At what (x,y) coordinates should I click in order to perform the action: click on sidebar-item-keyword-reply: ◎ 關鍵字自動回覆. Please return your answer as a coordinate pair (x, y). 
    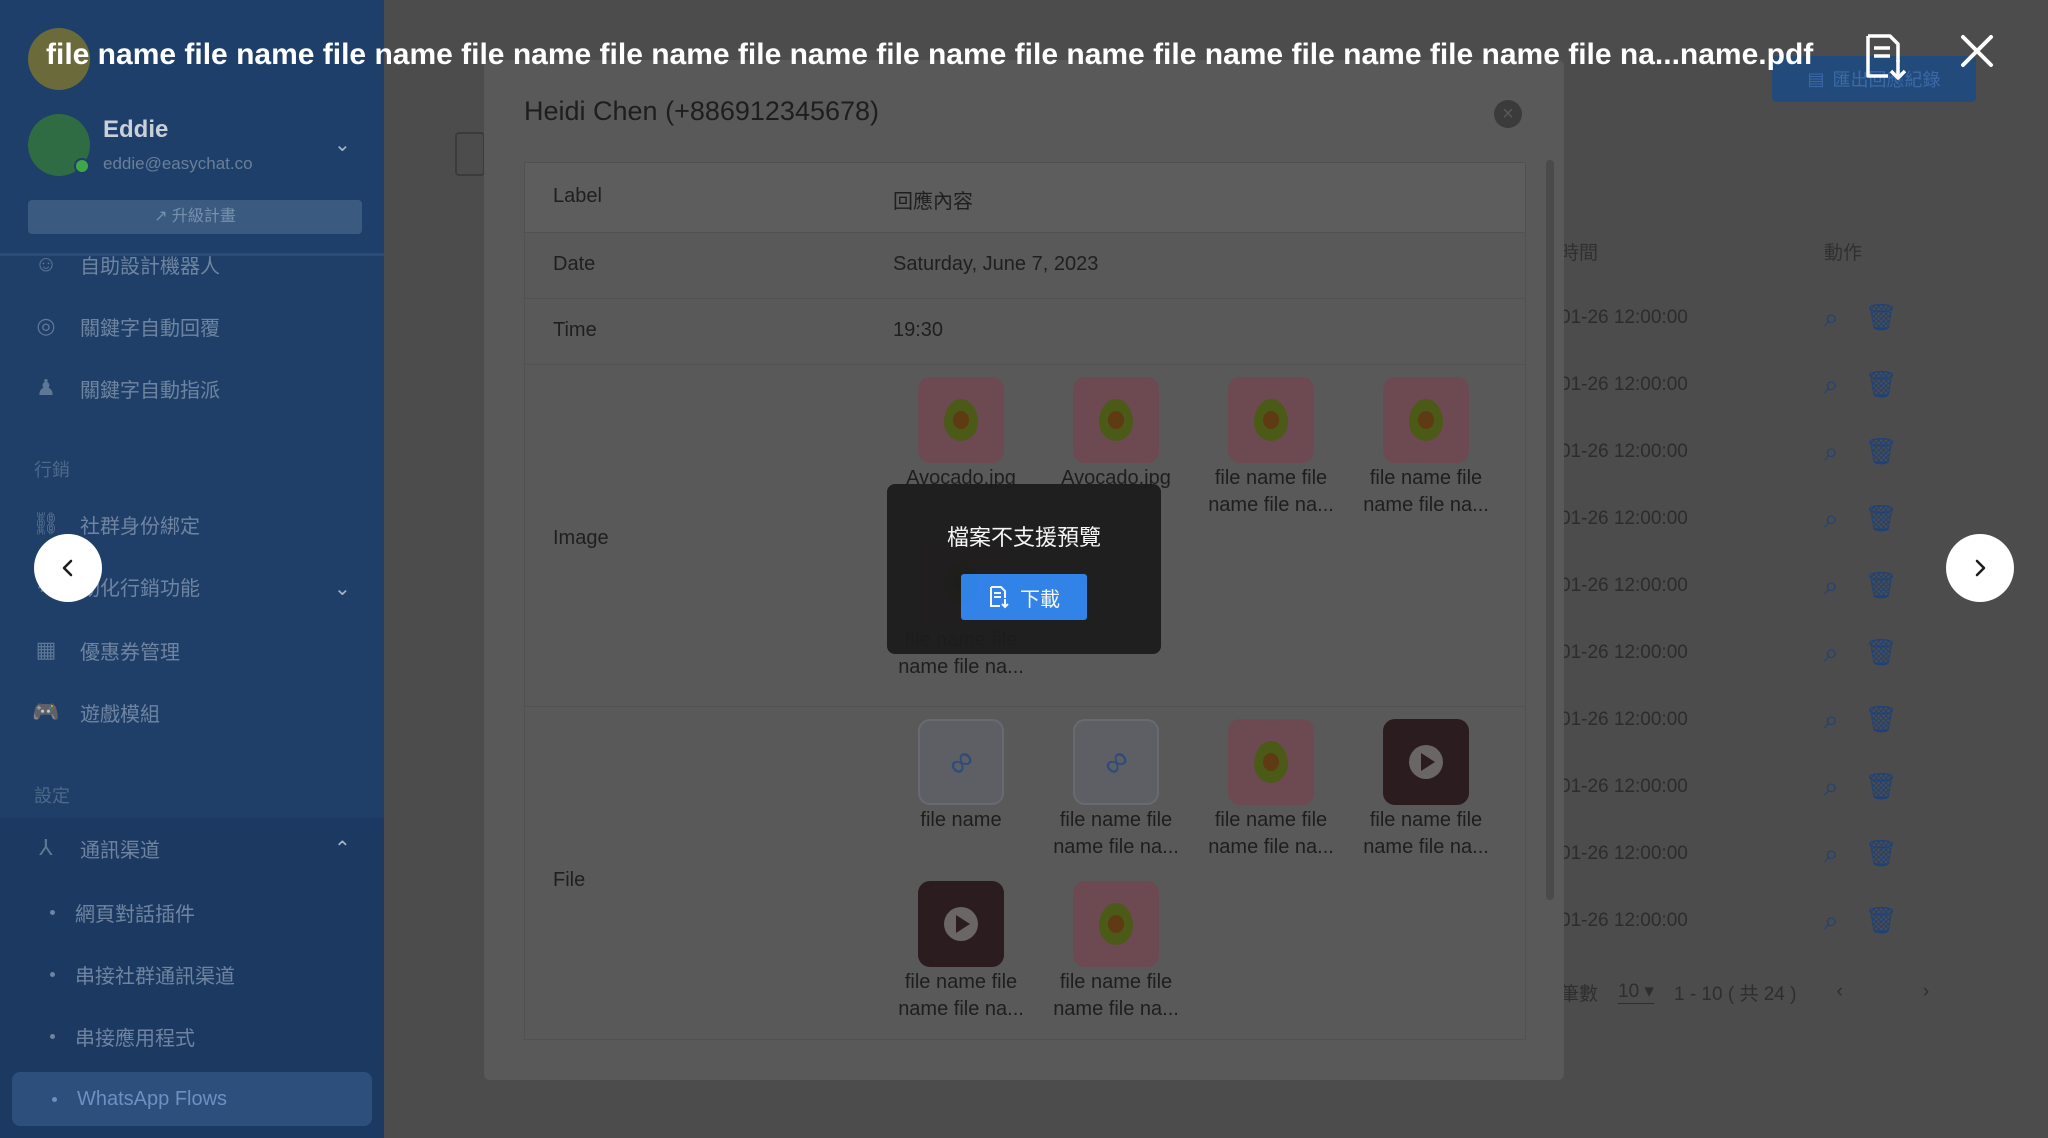
    Looking at the image, I should click on (125, 326).